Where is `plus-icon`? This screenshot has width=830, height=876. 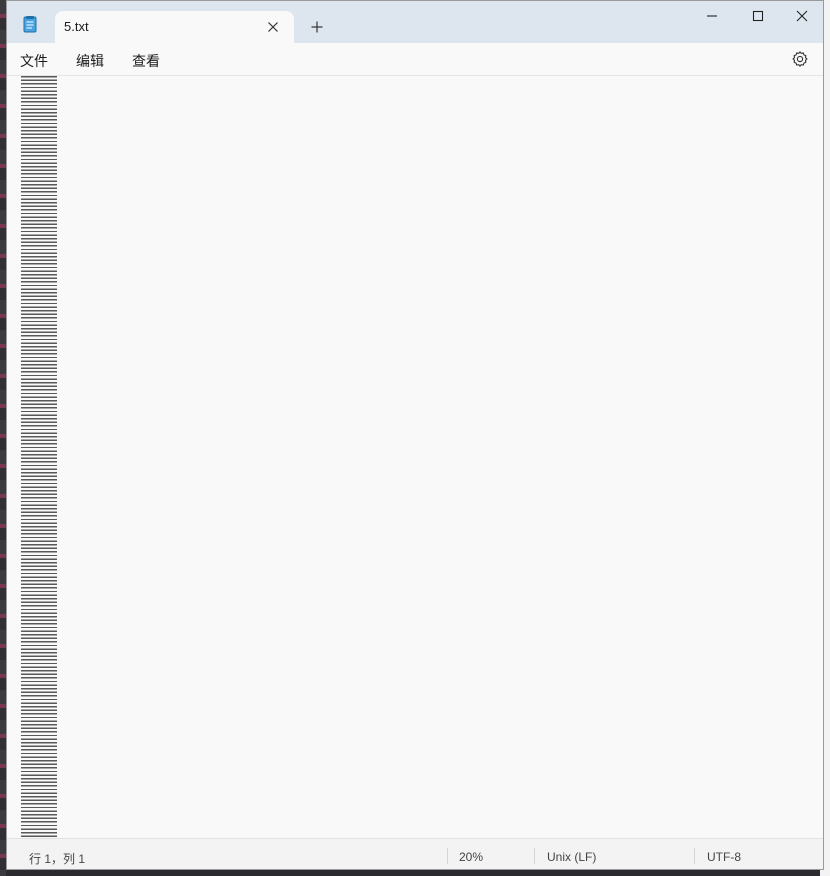
plus-icon is located at coordinates (317, 27).